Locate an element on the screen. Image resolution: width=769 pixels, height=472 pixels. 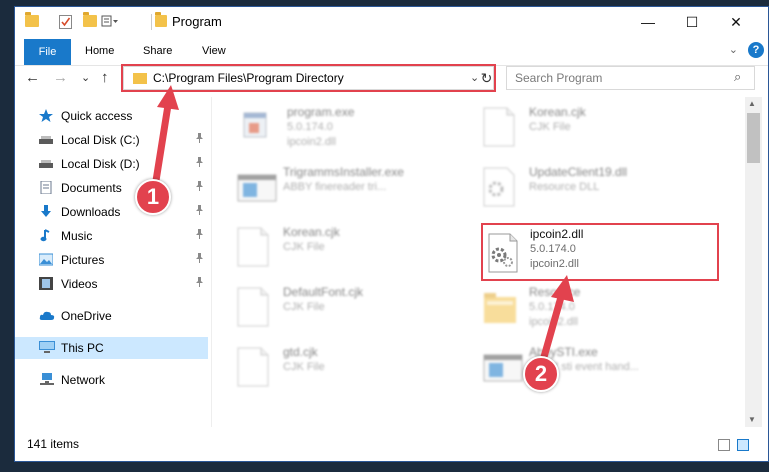
arrow-2-head is located at coordinates (562, 288).